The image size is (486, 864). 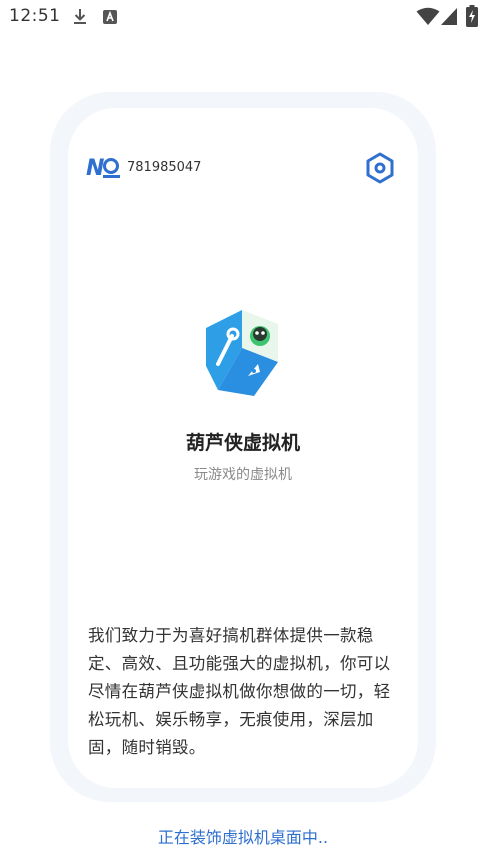 I want to click on app-tagline: 玩游戏的虚拟机, so click(x=243, y=475).